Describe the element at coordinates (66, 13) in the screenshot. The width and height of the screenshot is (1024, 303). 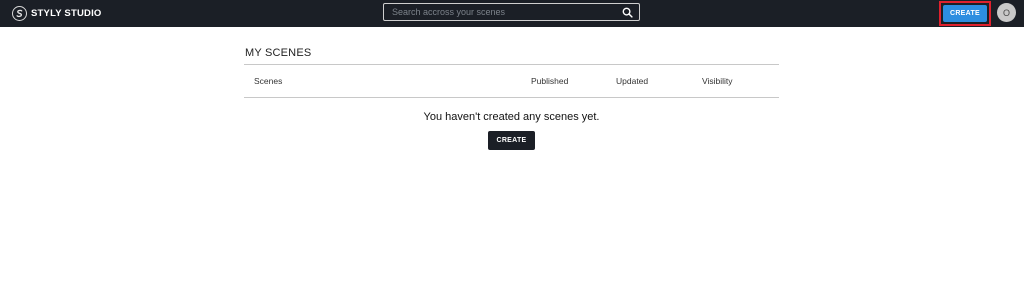
I see `logo-text: STYLY STUDIO` at that location.